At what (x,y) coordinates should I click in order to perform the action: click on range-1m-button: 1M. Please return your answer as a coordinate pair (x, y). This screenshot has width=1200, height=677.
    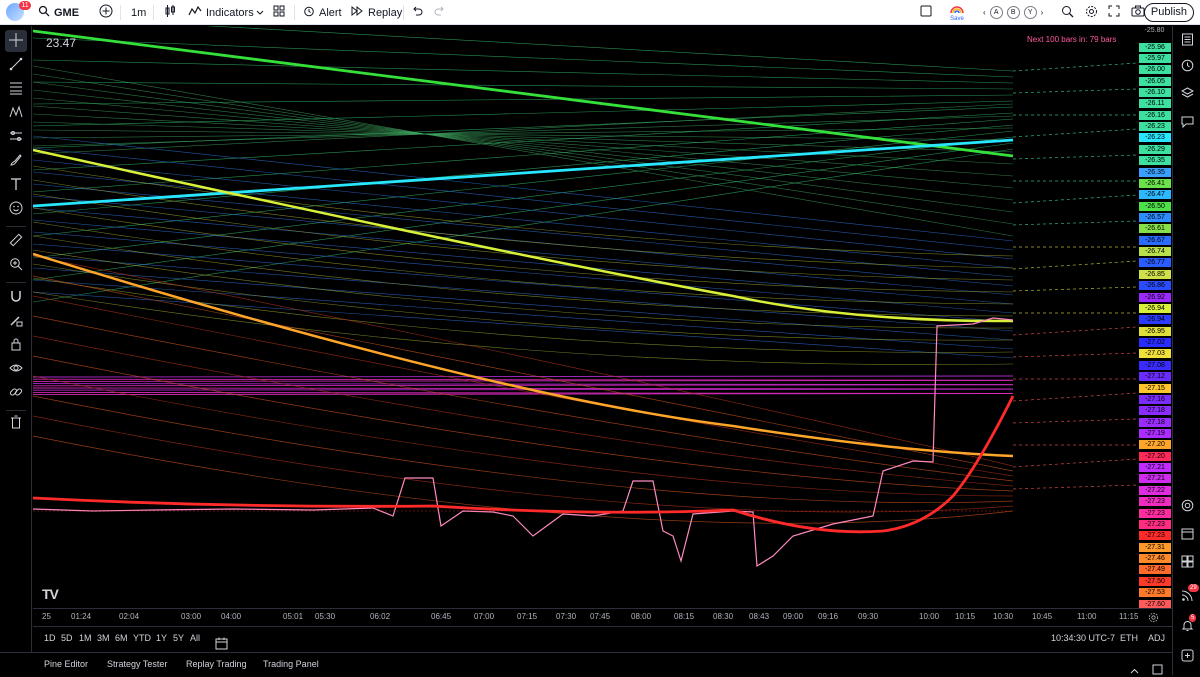
    Looking at the image, I should click on (85, 638).